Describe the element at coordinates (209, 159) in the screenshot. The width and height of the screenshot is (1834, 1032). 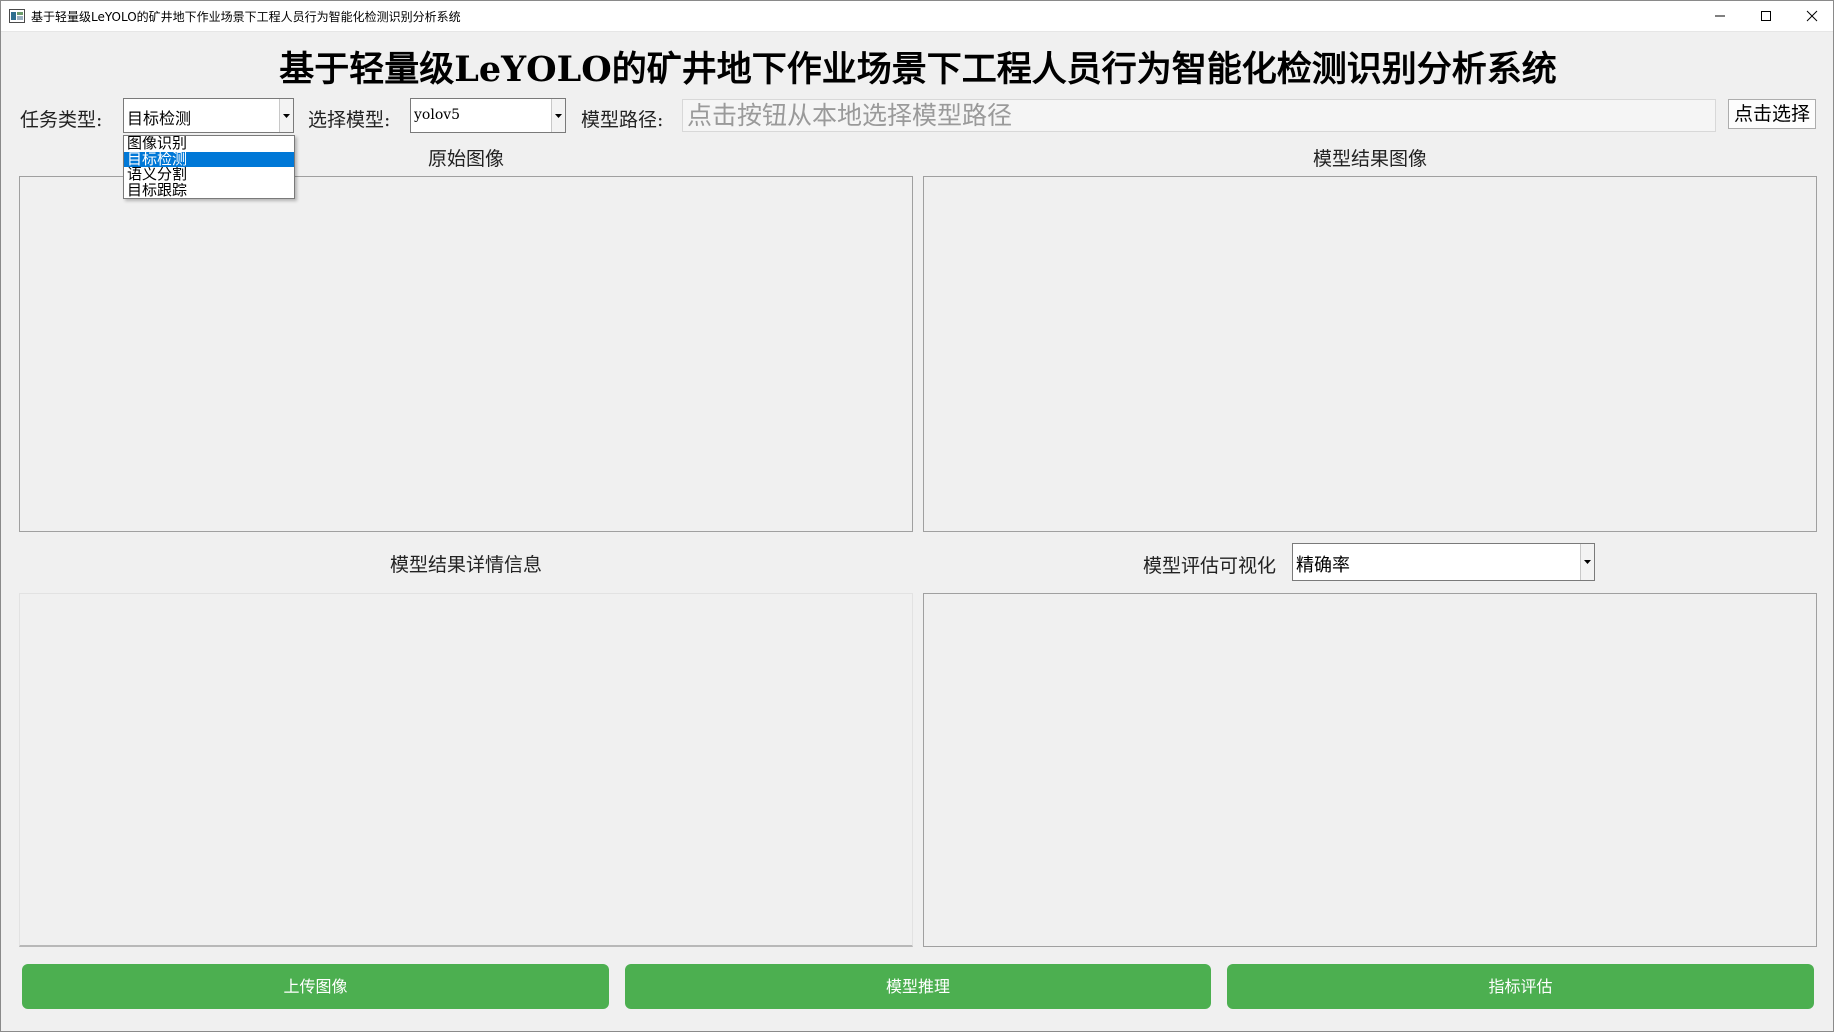
I see `dropdown-option-selected: 目标检测` at that location.